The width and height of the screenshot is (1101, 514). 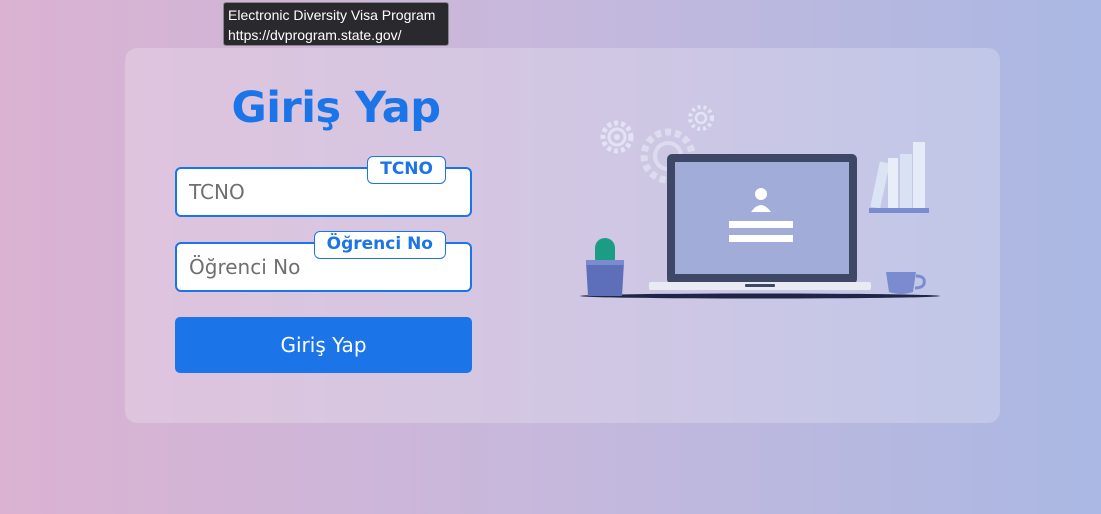 What do you see at coordinates (315, 35) in the screenshot?
I see `tooltip-url: https://dvprogram.state.gov/` at bounding box center [315, 35].